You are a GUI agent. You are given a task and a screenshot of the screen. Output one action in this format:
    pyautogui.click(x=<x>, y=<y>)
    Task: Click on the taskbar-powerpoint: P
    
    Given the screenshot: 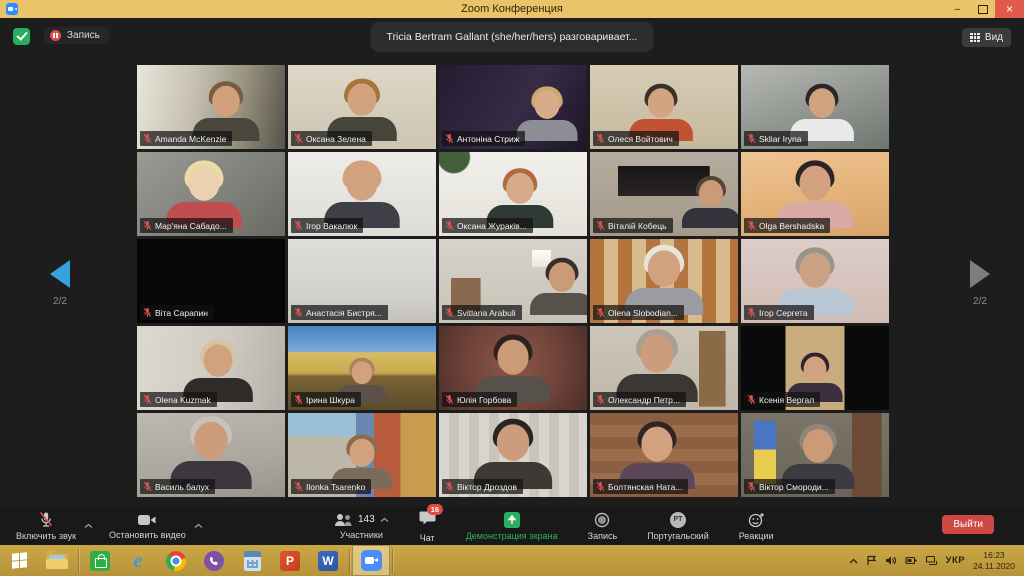 What is the action you would take?
    pyautogui.click(x=290, y=560)
    